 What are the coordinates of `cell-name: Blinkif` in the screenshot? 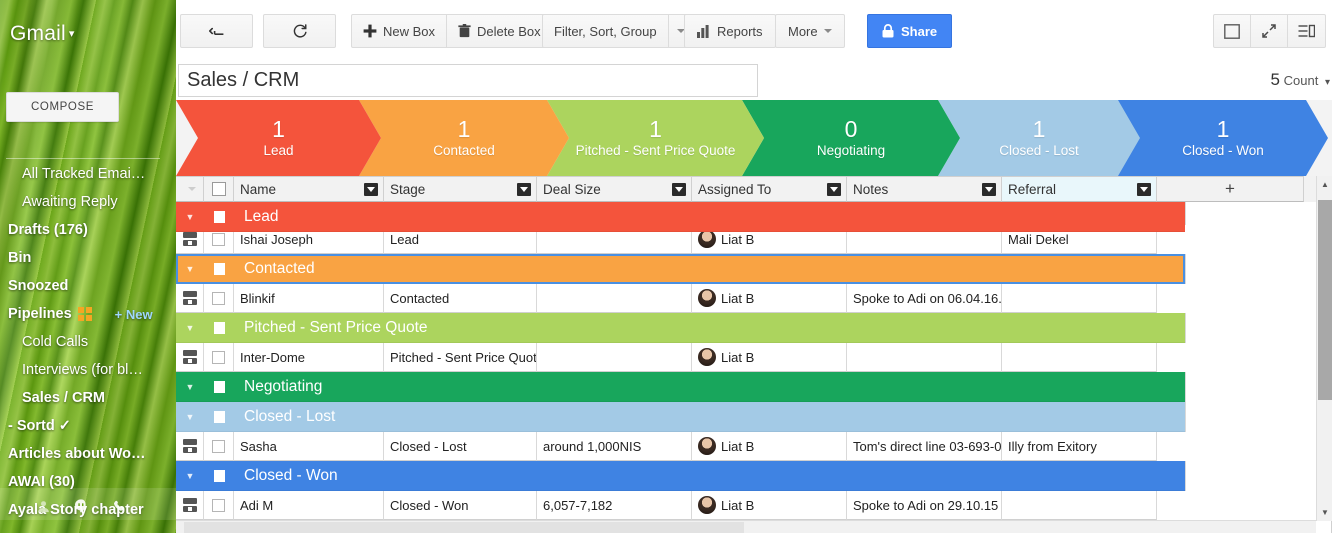 It's located at (309, 298).